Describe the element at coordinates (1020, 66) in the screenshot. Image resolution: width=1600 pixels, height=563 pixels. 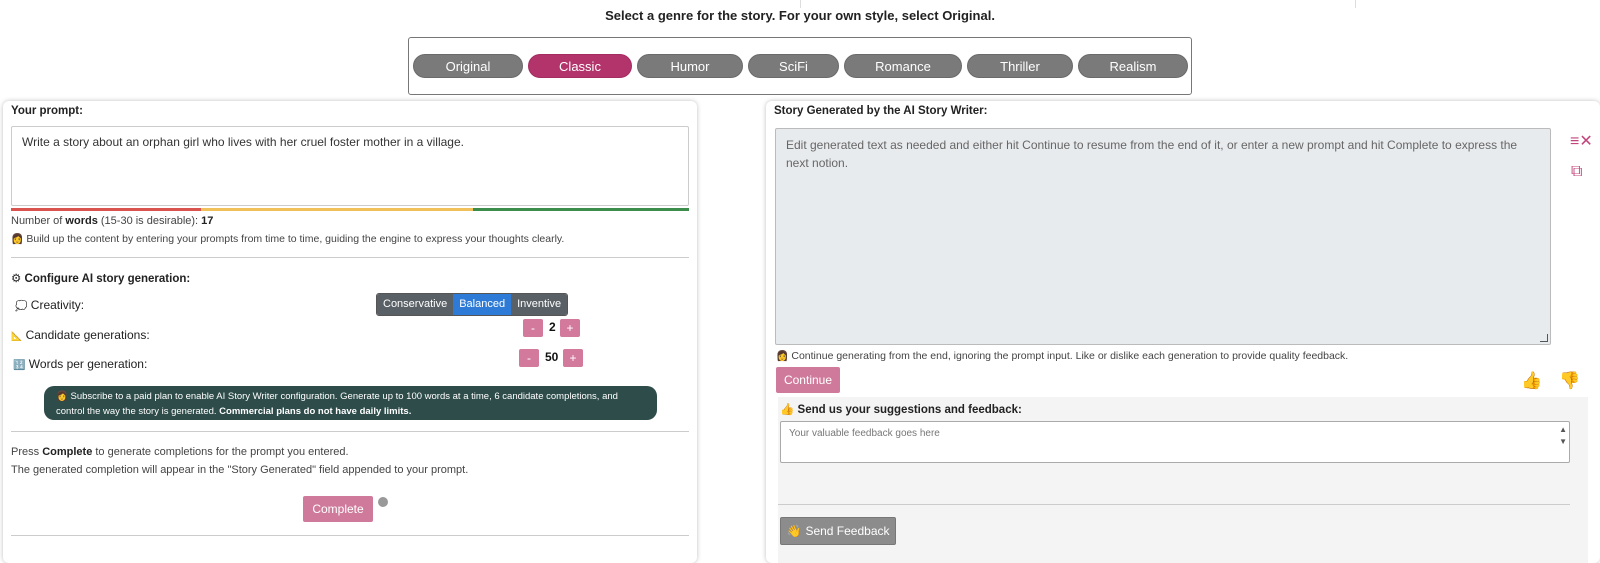
I see `genre-thriller-button: Thriller` at that location.